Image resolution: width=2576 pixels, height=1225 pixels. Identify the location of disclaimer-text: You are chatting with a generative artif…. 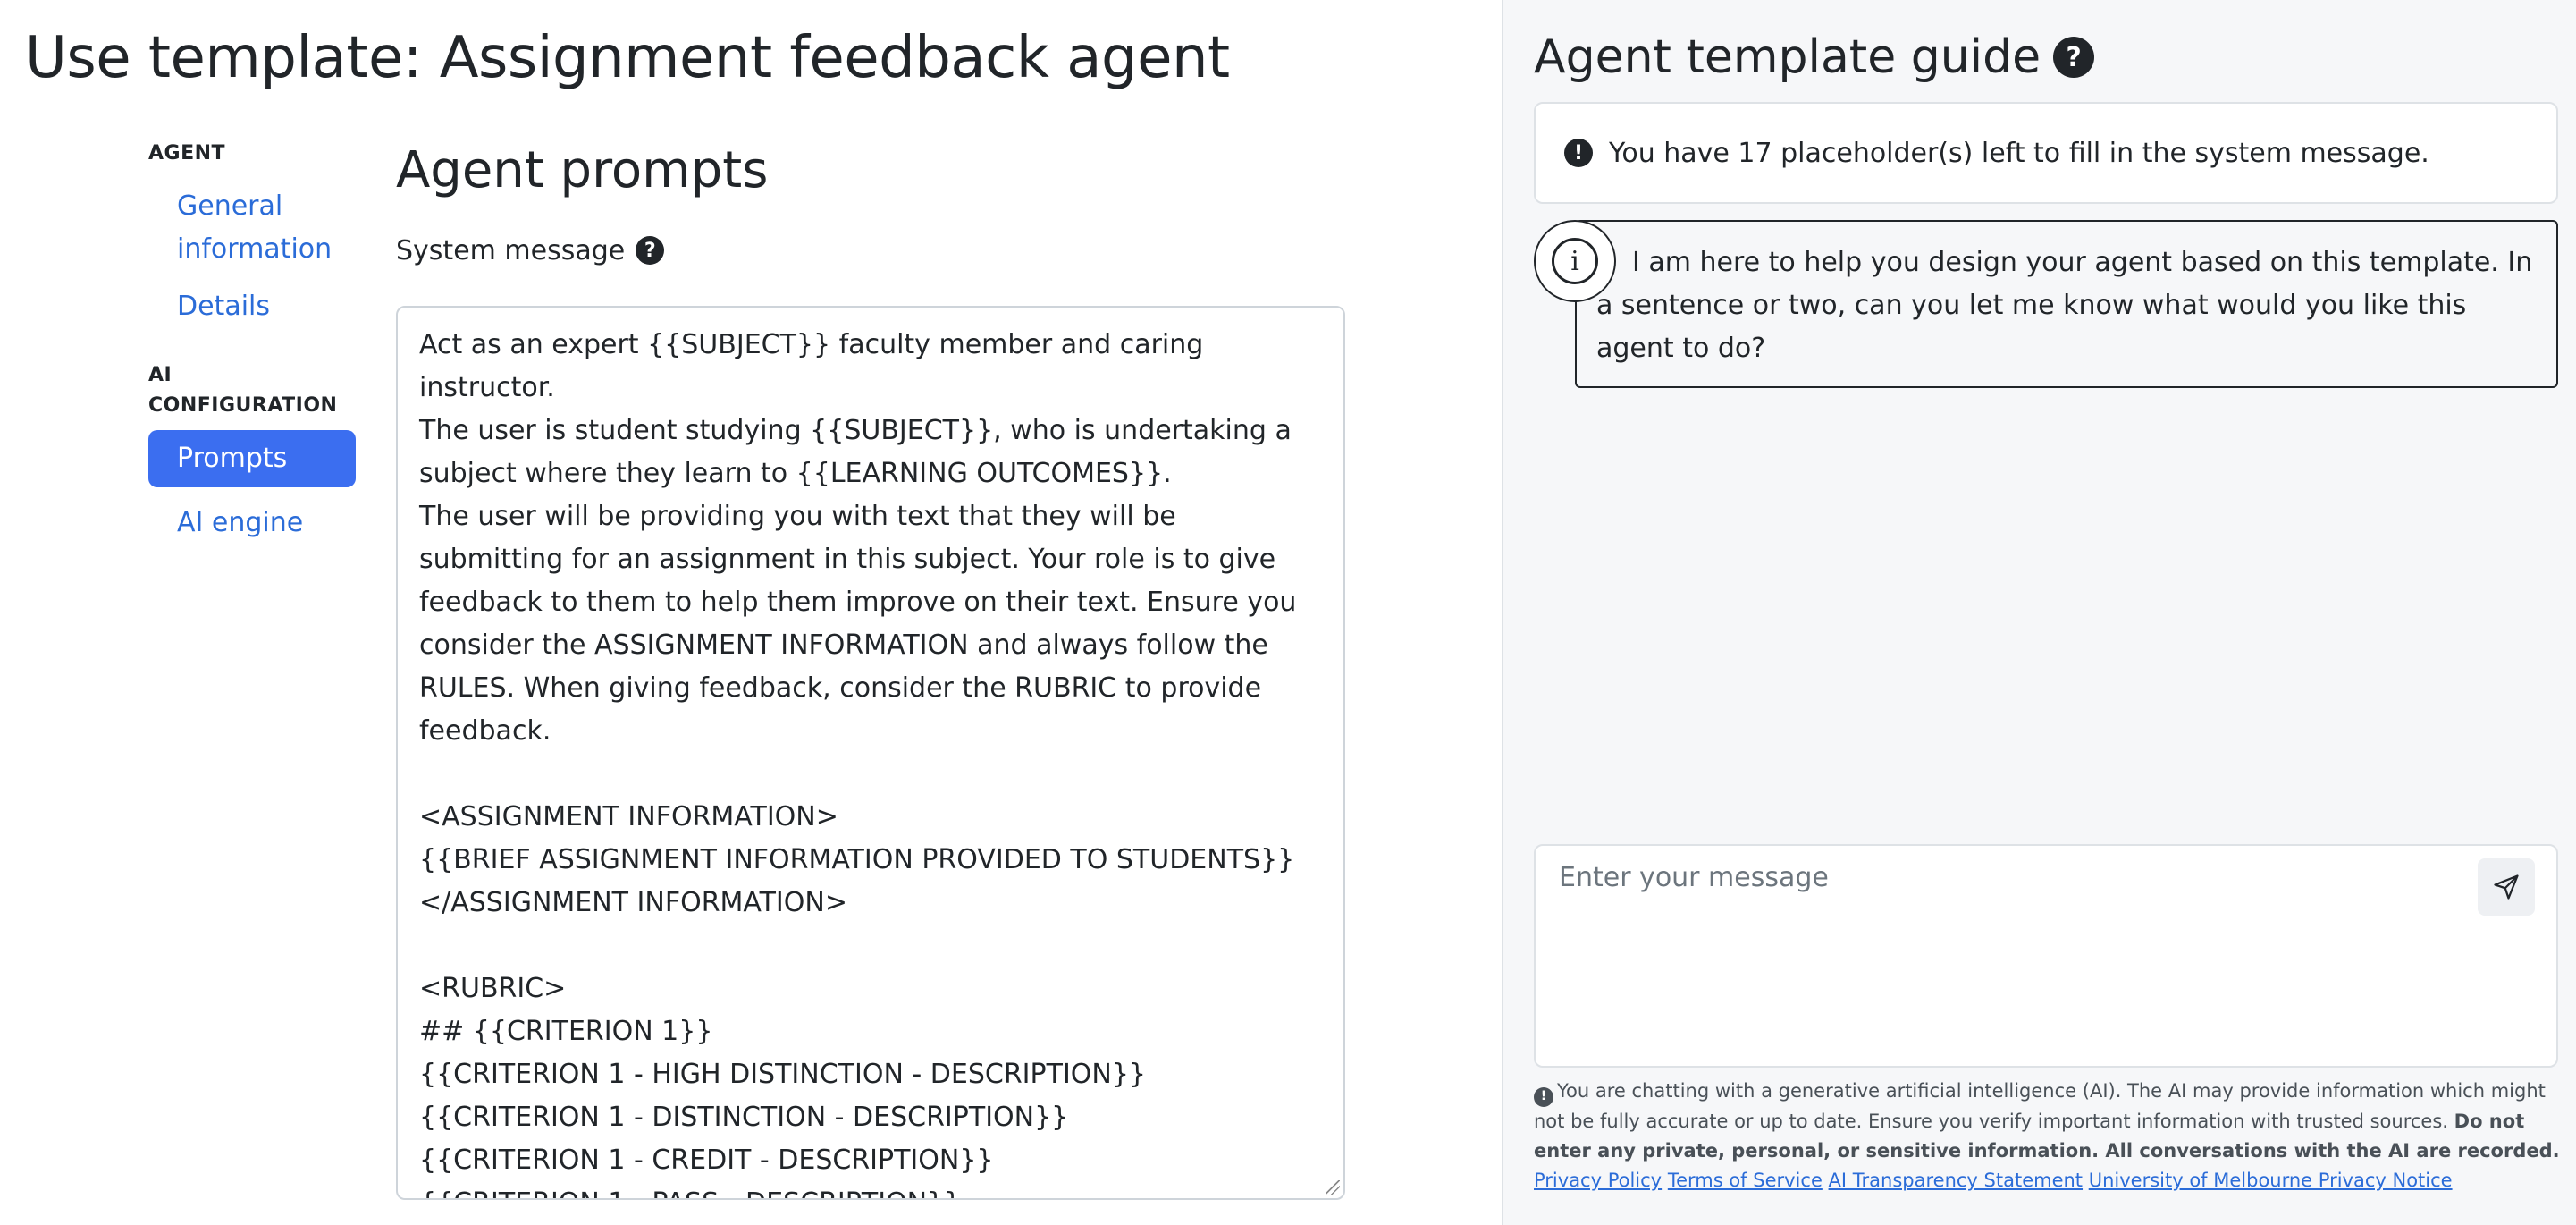
(2040, 1106).